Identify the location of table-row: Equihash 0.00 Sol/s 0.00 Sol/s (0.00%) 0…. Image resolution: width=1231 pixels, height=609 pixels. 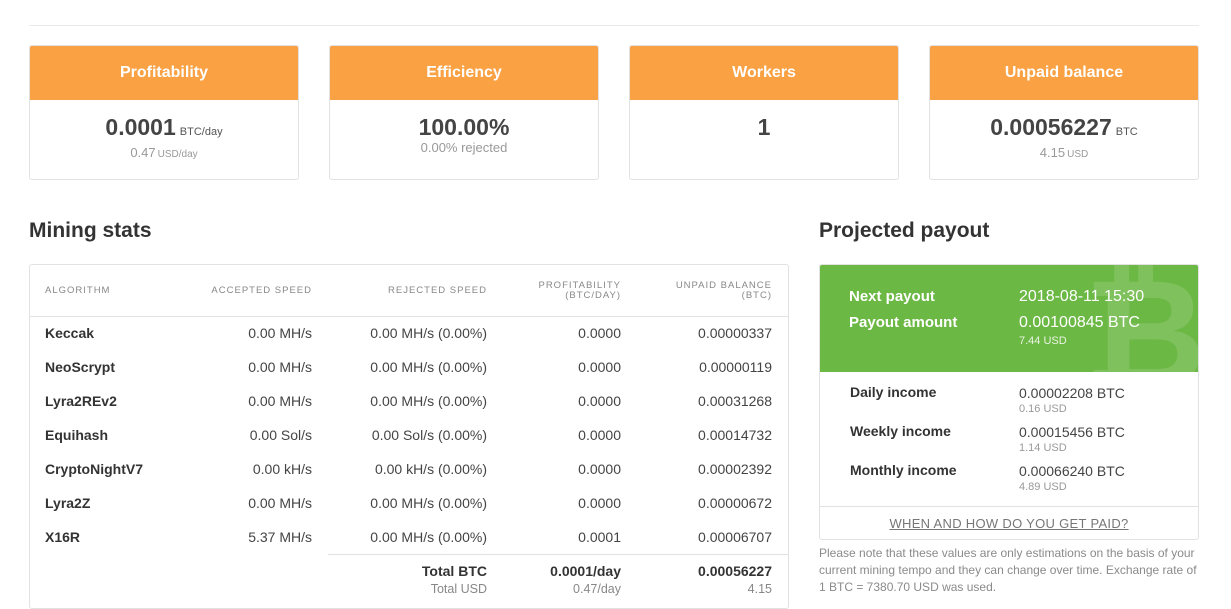
(409, 435).